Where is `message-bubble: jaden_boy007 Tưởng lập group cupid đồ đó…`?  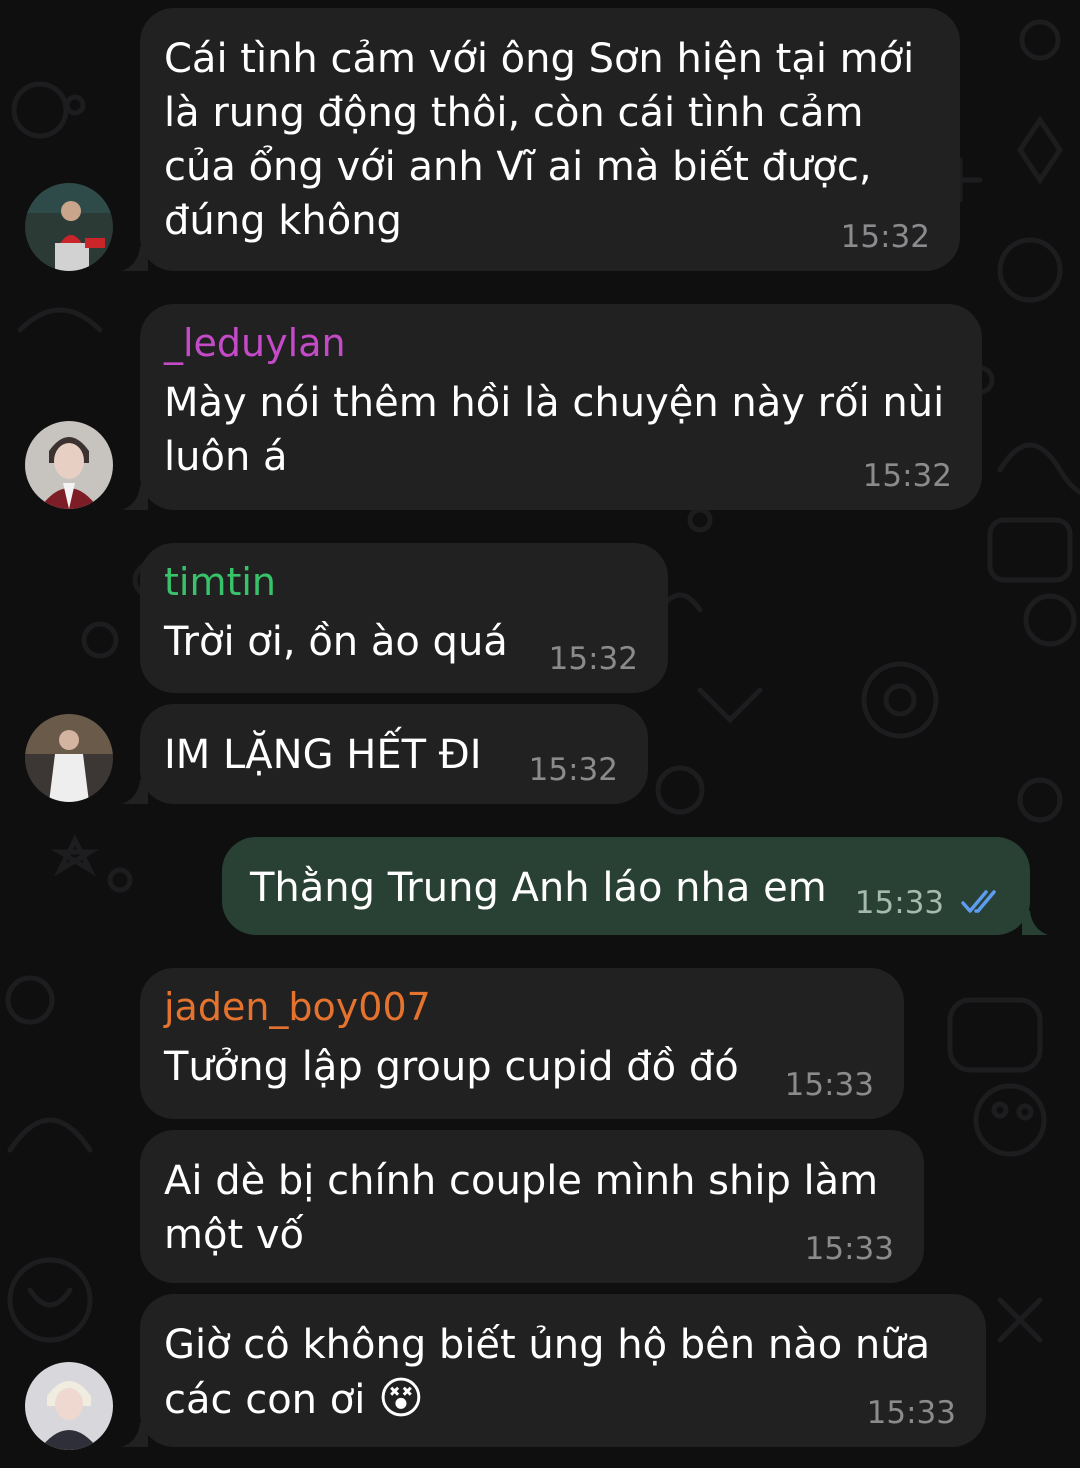 message-bubble: jaden_boy007 Tưởng lập group cupid đồ đó… is located at coordinates (522, 1043).